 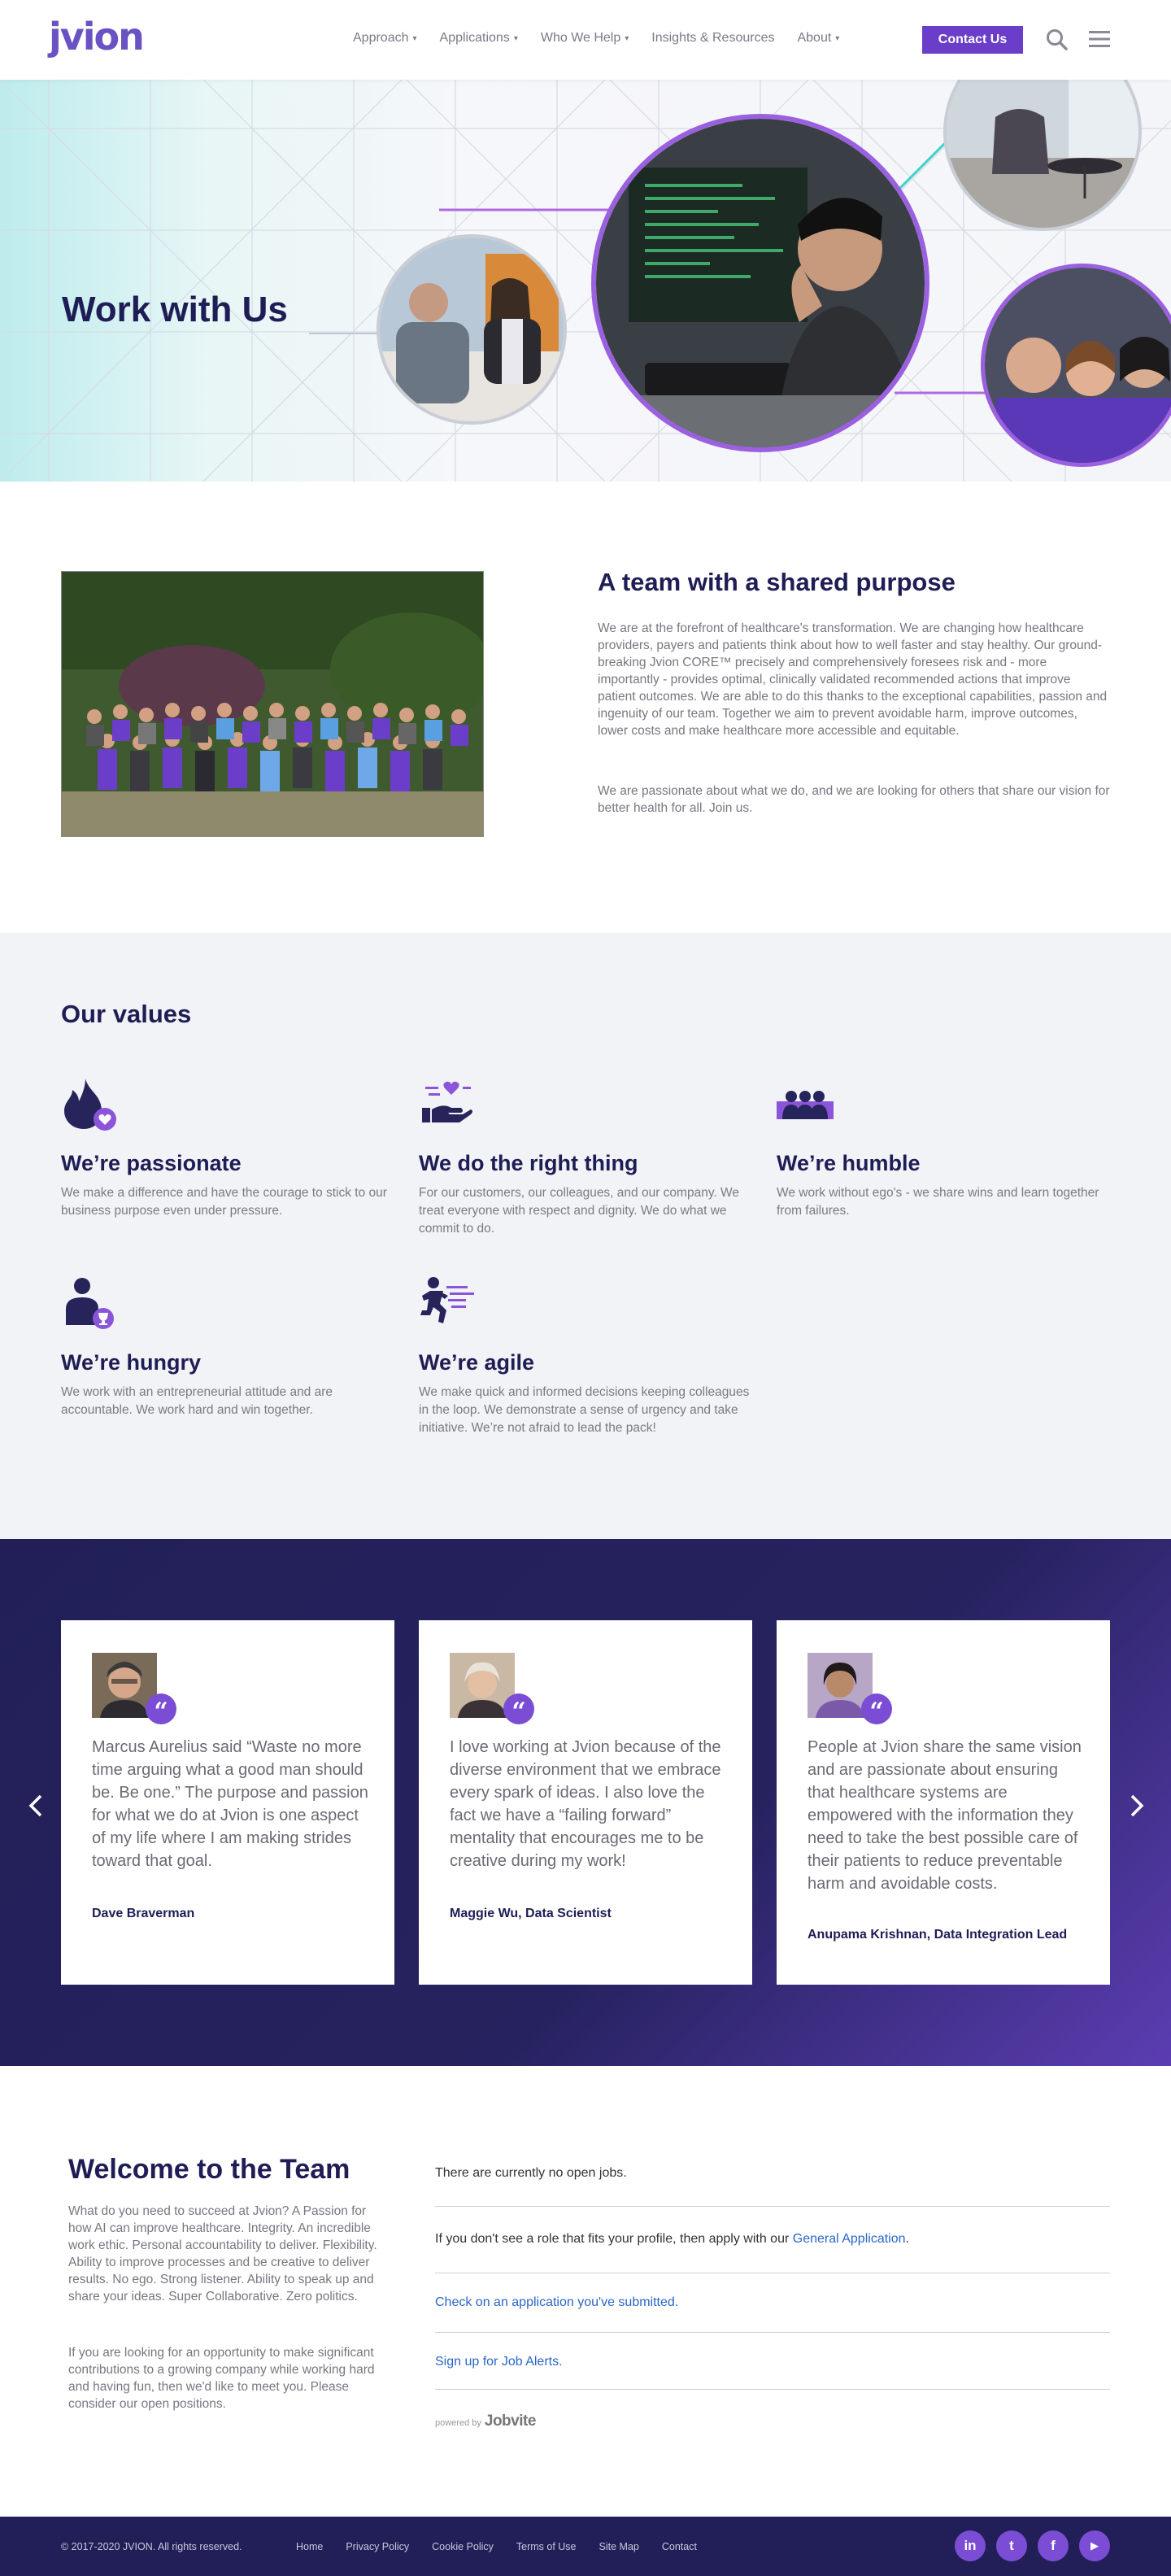 I want to click on value-title: We’re hungry, so click(x=131, y=1362).